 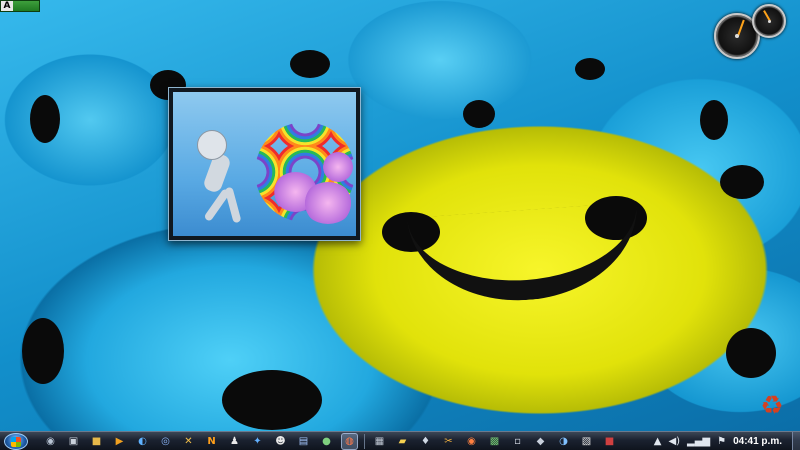 I want to click on windows-logo-icon, so click(x=16, y=441).